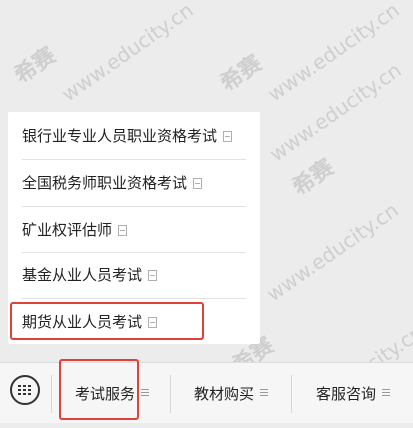 The image size is (413, 428). I want to click on tab-buy-textbooks: 教材购买, so click(231, 393).